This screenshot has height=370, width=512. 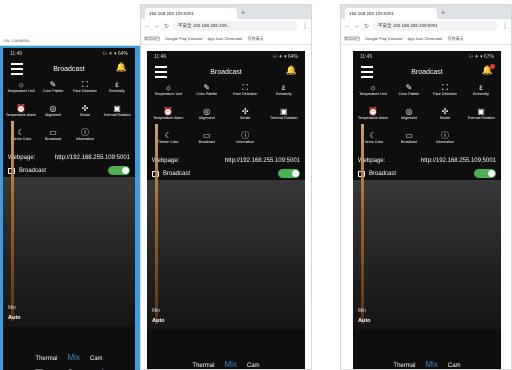 I want to click on menu-item-label: Color Palette, so click(x=207, y=94).